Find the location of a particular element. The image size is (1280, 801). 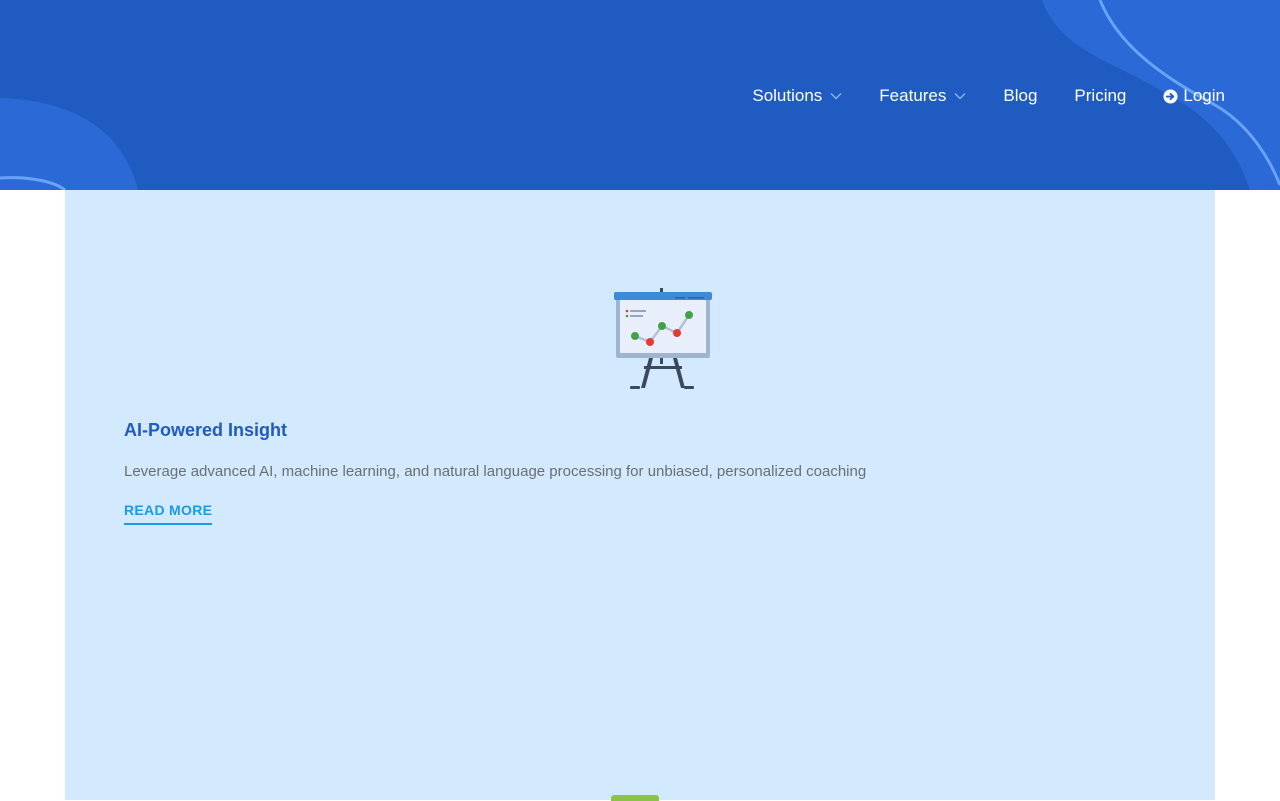

read-more-link: READ MORE is located at coordinates (168, 513).